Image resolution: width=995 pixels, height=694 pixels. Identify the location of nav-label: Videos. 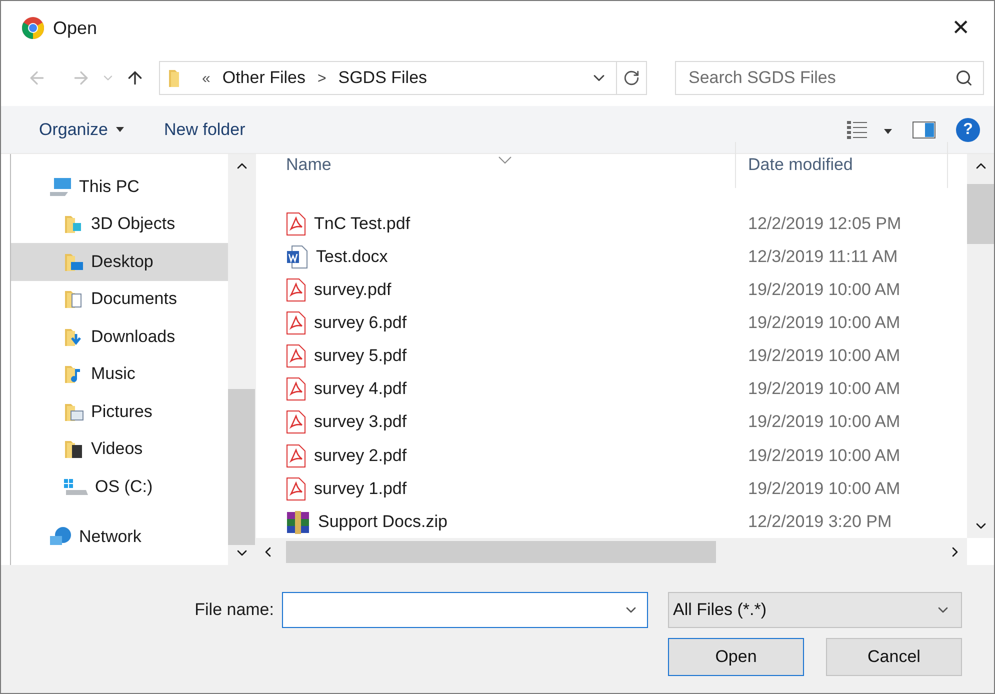
(117, 449).